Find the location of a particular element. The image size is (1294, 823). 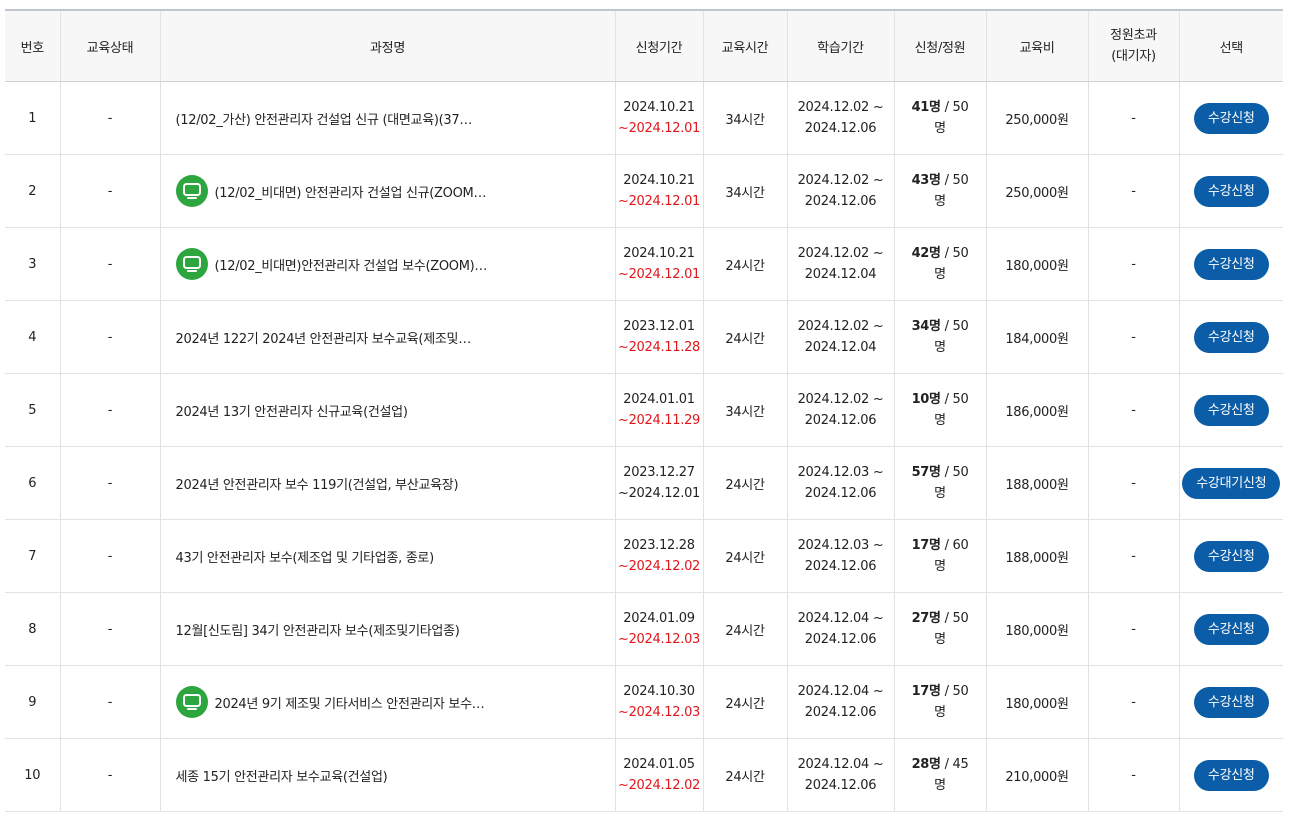

row-applied-capacity: 17명 / 50 명 is located at coordinates (939, 702).